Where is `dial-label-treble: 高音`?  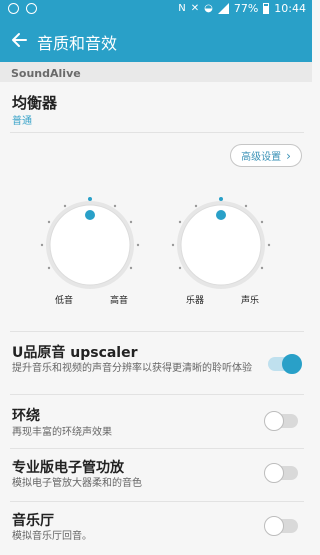
dial-label-treble: 高音 is located at coordinates (119, 301).